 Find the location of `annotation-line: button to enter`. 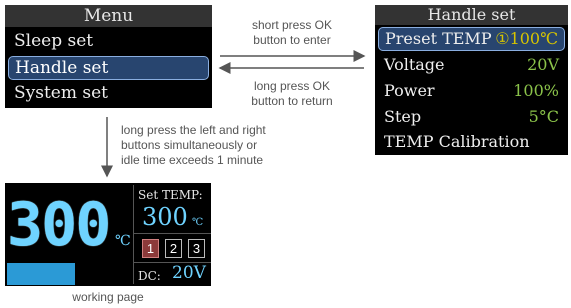

annotation-line: button to enter is located at coordinates (292, 40).